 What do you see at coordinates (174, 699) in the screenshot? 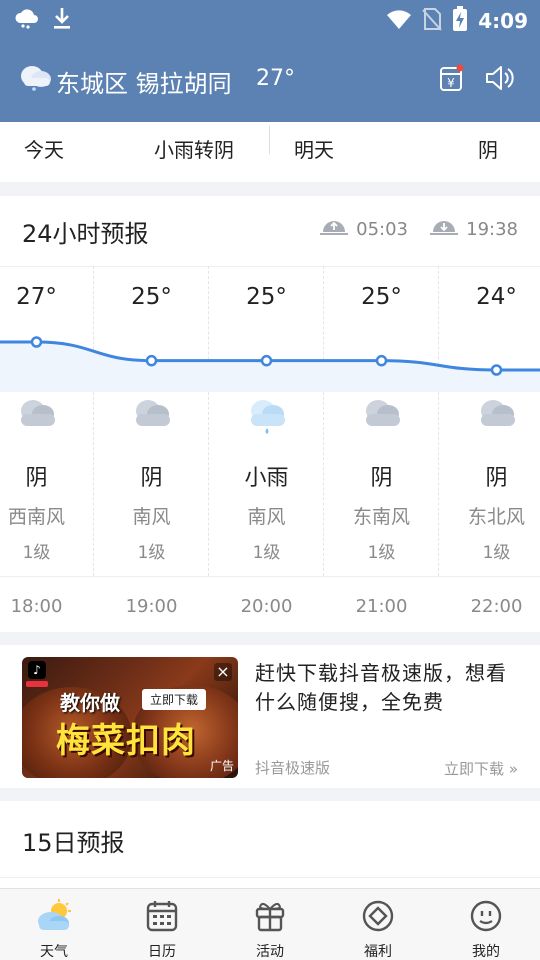
I see `ad-image-button: 立即下载` at bounding box center [174, 699].